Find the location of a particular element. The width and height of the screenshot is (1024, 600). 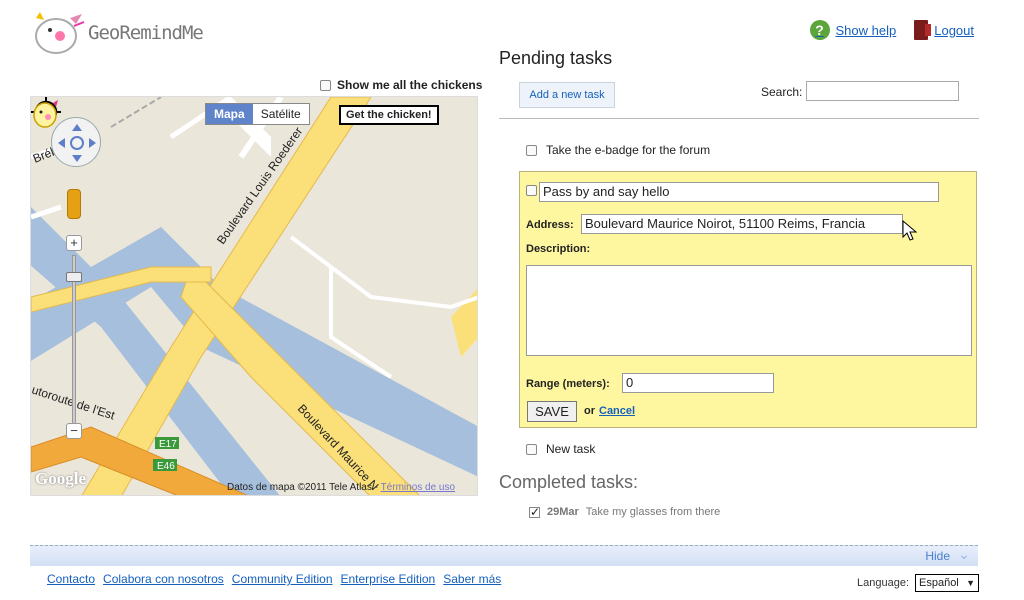

get-chicken-button: Get the chicken! is located at coordinates (389, 115).